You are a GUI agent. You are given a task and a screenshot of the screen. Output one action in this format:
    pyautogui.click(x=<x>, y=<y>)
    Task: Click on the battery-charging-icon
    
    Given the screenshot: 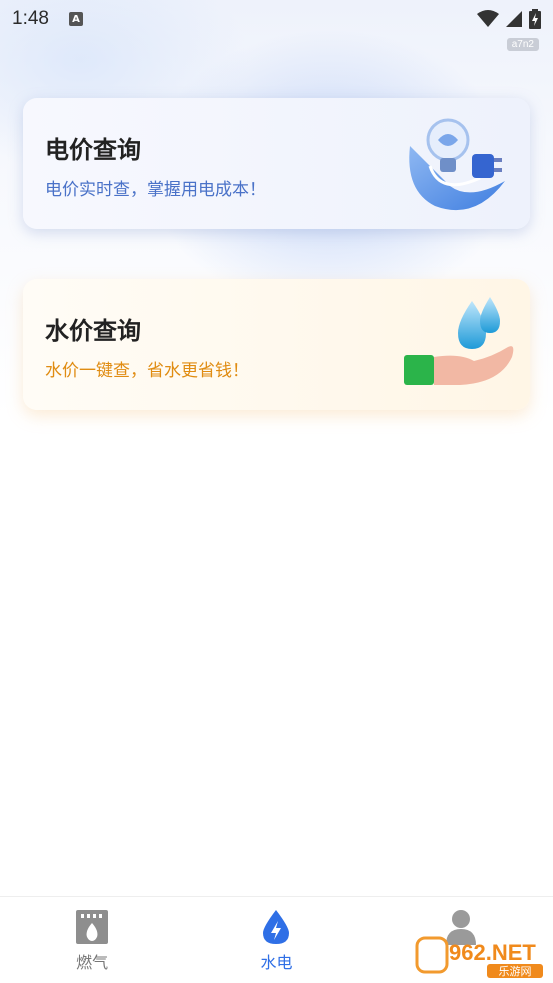 What is the action you would take?
    pyautogui.click(x=535, y=19)
    